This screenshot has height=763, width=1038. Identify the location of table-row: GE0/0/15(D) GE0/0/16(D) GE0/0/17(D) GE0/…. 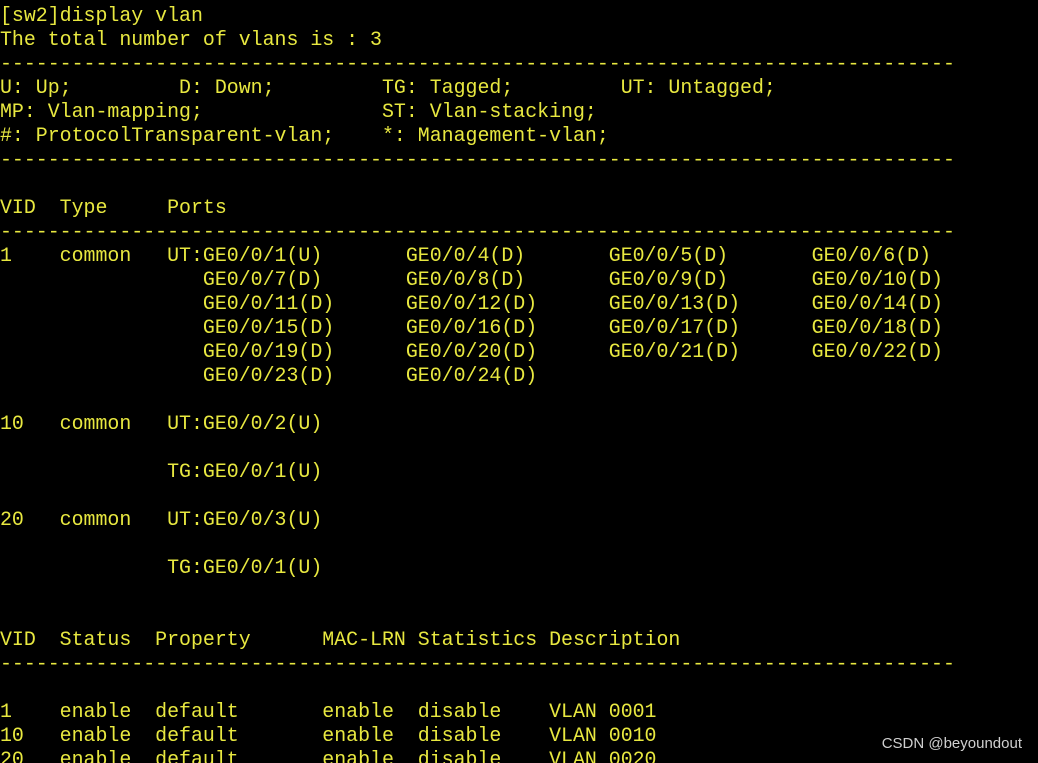
(471, 327).